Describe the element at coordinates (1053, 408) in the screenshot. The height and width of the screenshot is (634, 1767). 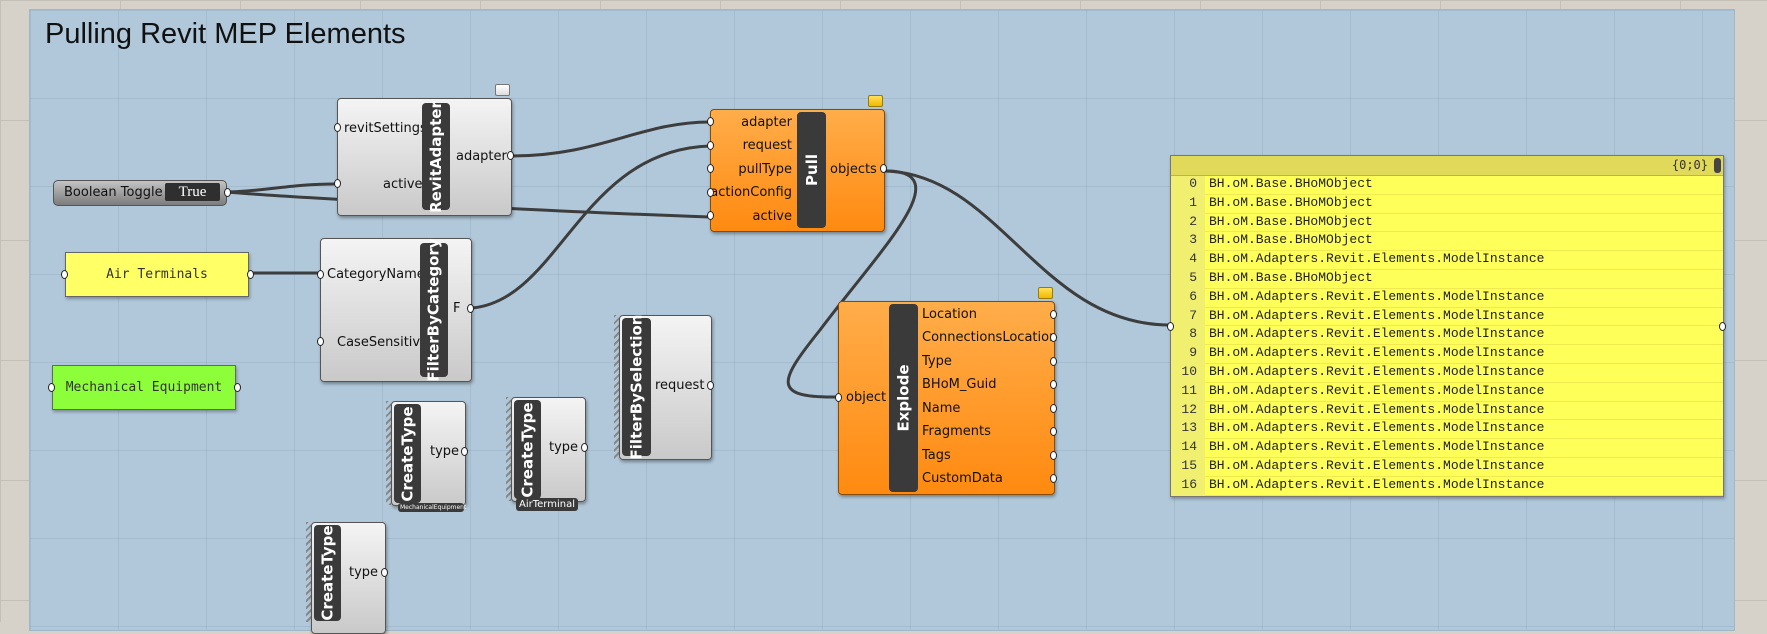
I see `grip-name-out` at that location.